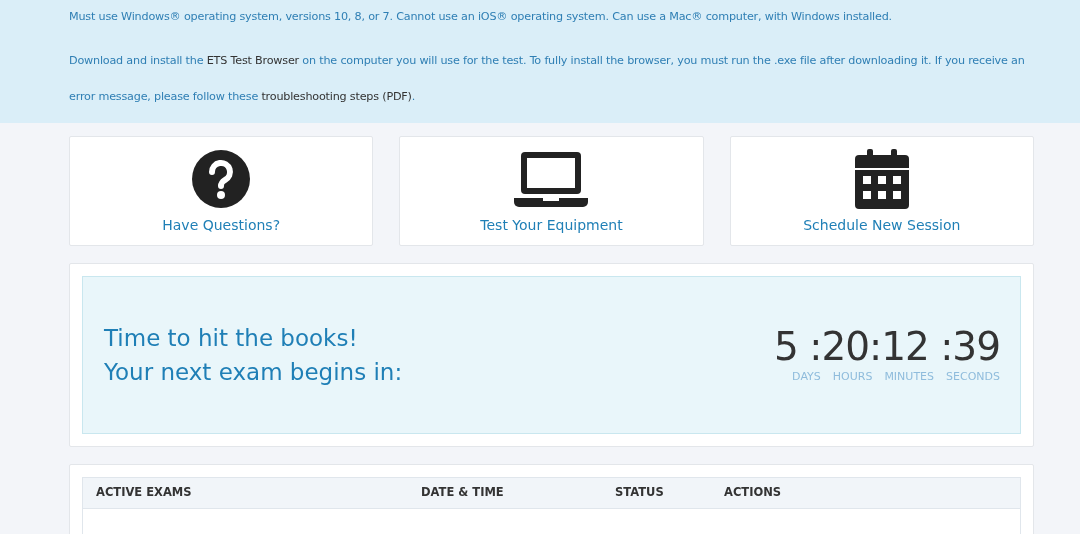  Describe the element at coordinates (253, 372) in the screenshot. I see `countdown-message: Your next exam begins in:` at that location.